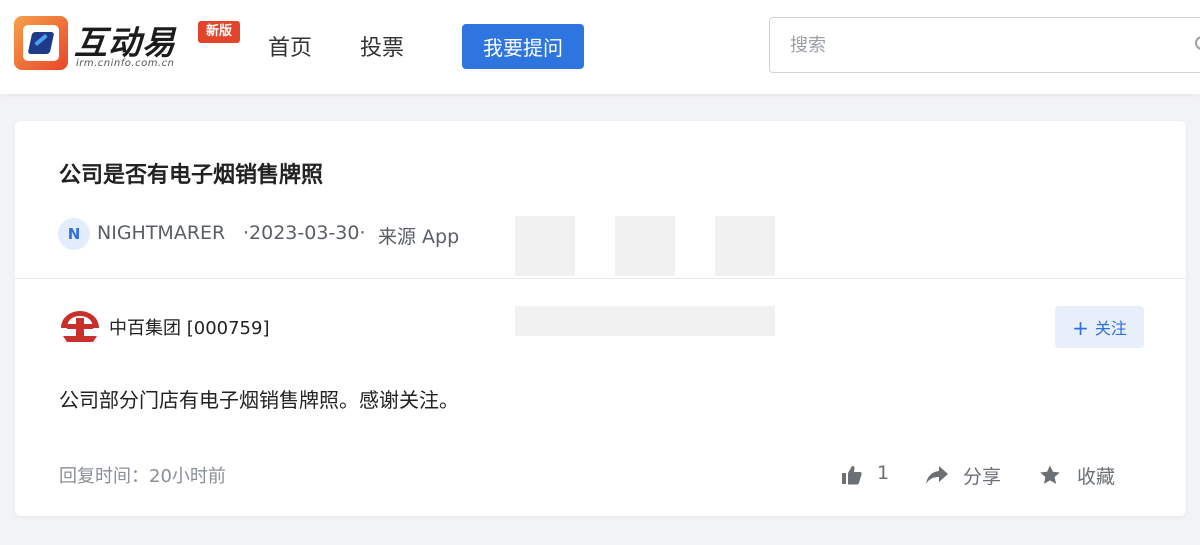 This screenshot has height=545, width=1200. What do you see at coordinates (125, 63) in the screenshot?
I see `logo-subtitle: irm.cninfo.com.cn` at bounding box center [125, 63].